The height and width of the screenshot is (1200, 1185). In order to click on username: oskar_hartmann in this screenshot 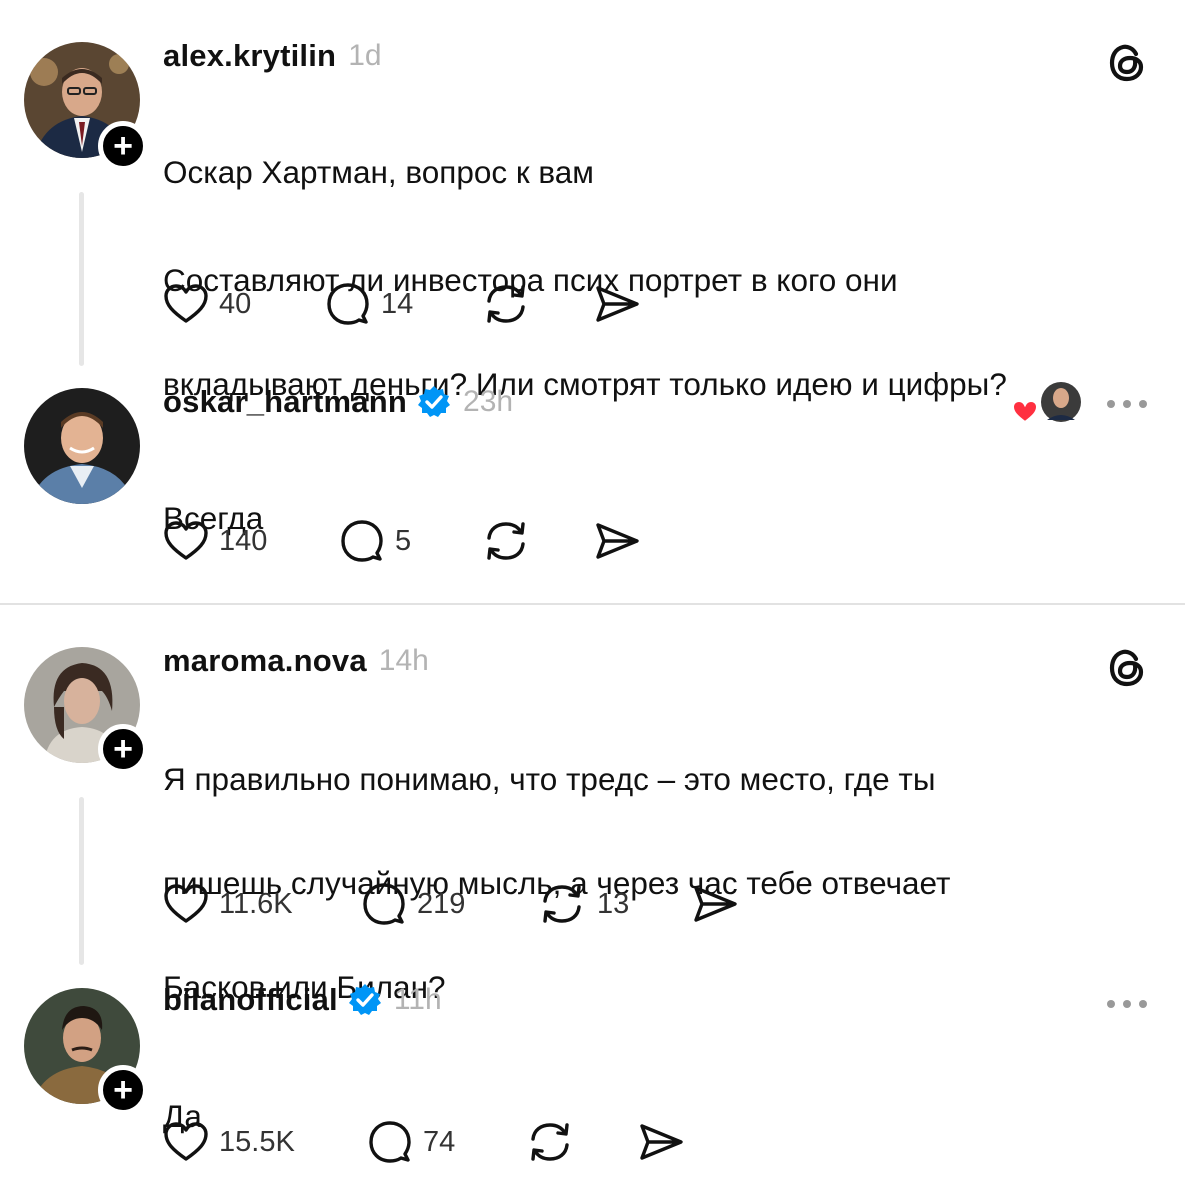, I will do `click(285, 402)`.